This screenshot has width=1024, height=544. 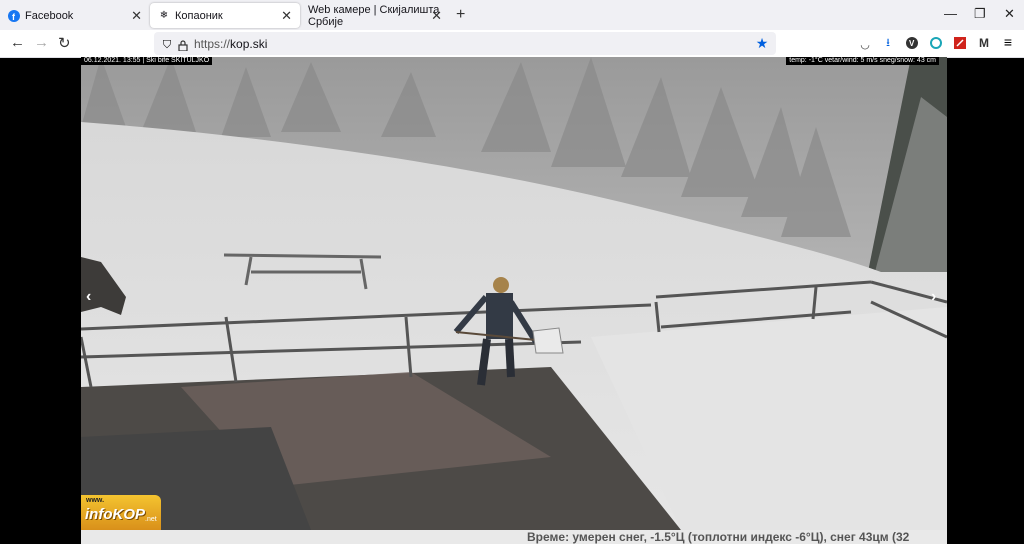 What do you see at coordinates (17, 42) in the screenshot?
I see `back-icon: ←` at bounding box center [17, 42].